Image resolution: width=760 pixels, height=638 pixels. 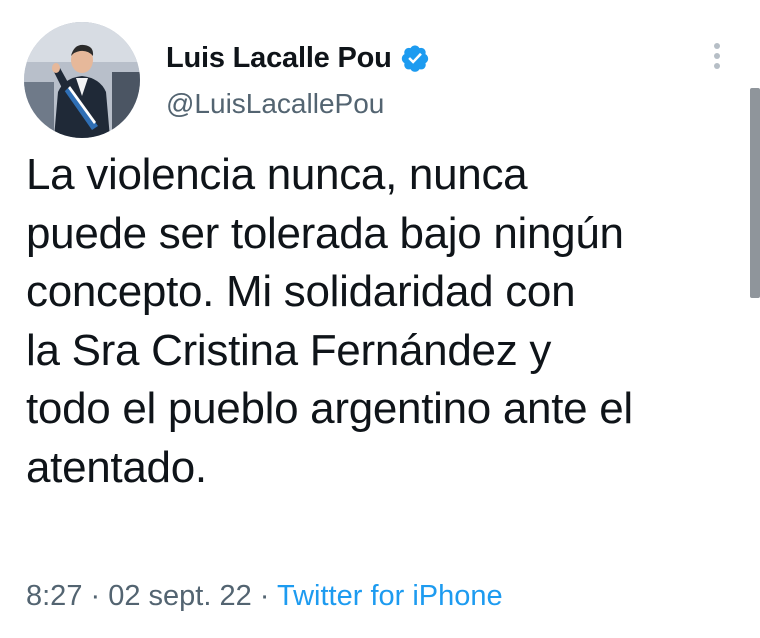 I want to click on avatar, so click(x=82, y=80).